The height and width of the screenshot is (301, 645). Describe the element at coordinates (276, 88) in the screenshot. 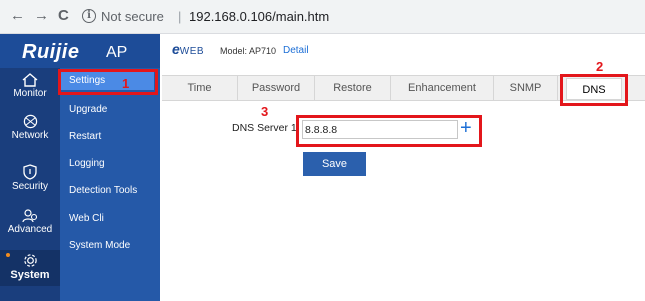

I see `tab-password: Password` at that location.